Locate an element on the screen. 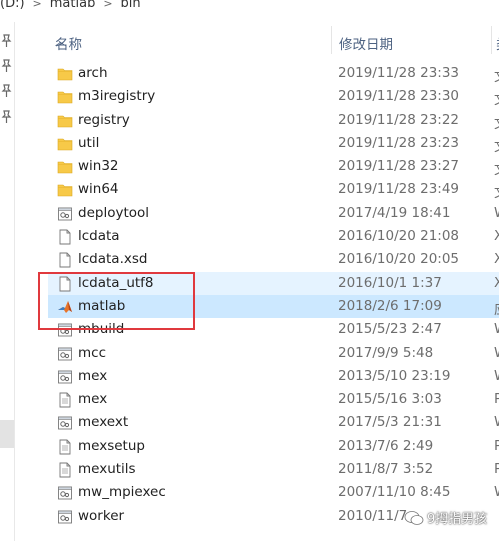 Image resolution: width=499 pixels, height=541 pixels. file-row: mexext 2017/5/3 21:31 W is located at coordinates (273, 422).